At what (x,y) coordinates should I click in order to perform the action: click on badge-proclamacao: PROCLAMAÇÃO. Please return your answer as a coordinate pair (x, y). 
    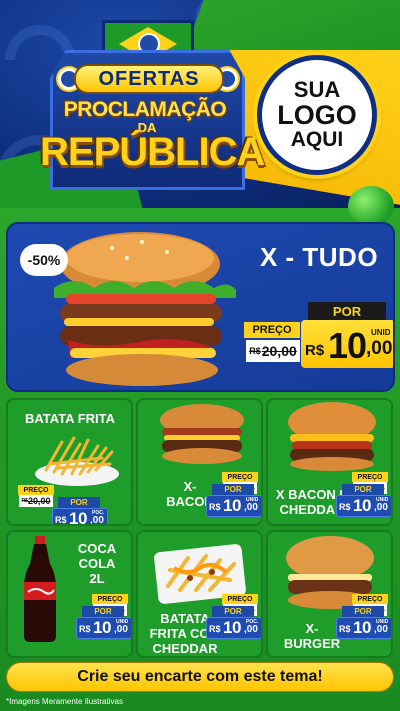
    Looking at the image, I should click on (145, 109).